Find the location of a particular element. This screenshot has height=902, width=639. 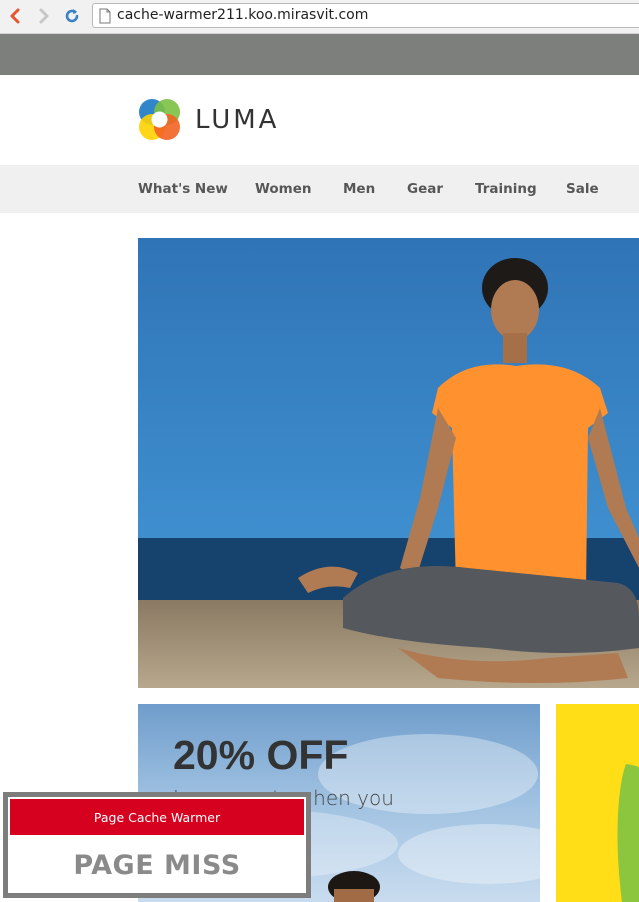

cache-status: PAGE MISS is located at coordinates (157, 865).